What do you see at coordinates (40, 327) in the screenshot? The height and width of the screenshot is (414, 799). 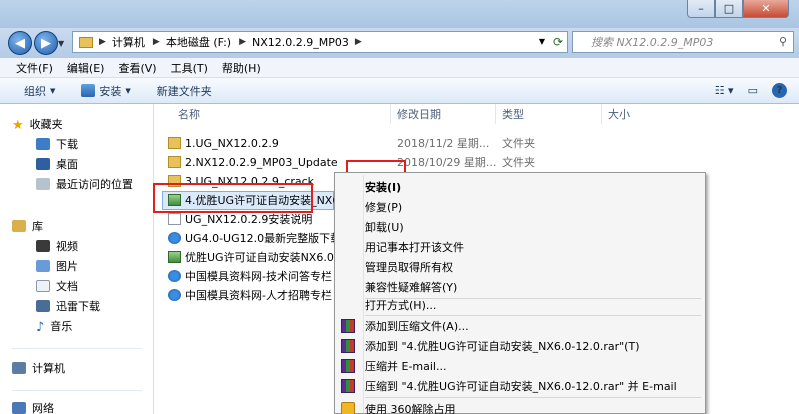 I see `music-icon: ♪` at bounding box center [40, 327].